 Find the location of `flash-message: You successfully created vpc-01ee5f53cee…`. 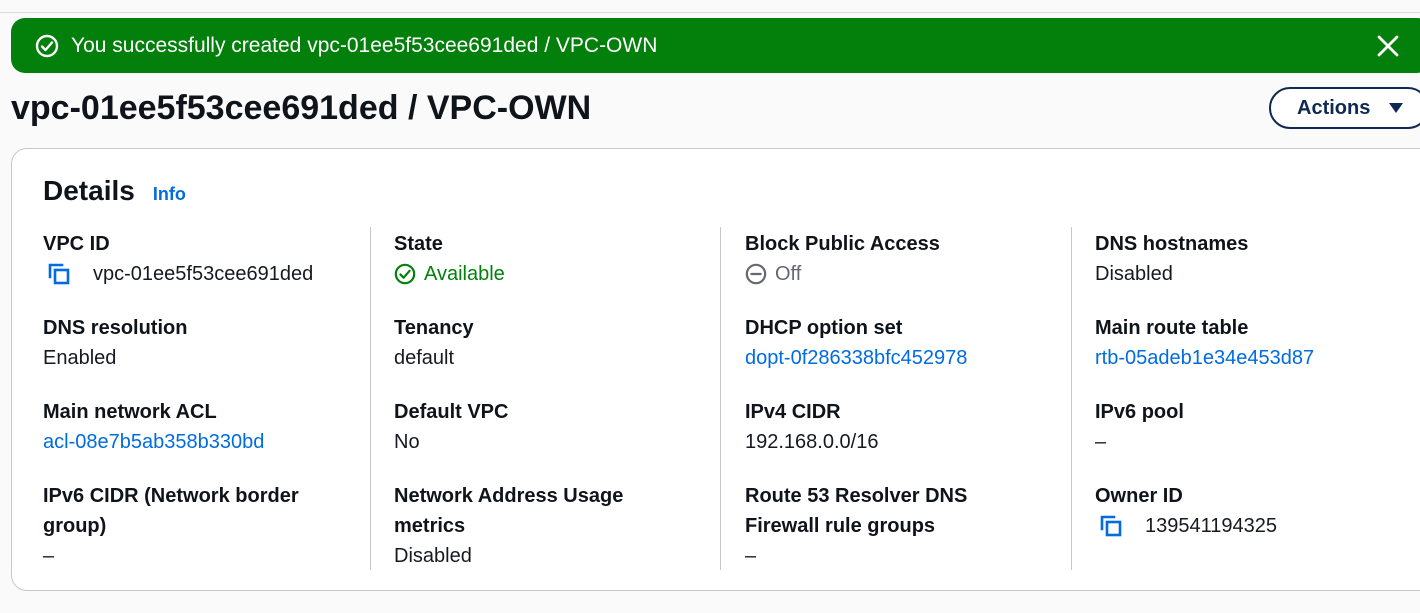

flash-message: You successfully created vpc-01ee5f53cee… is located at coordinates (364, 45).